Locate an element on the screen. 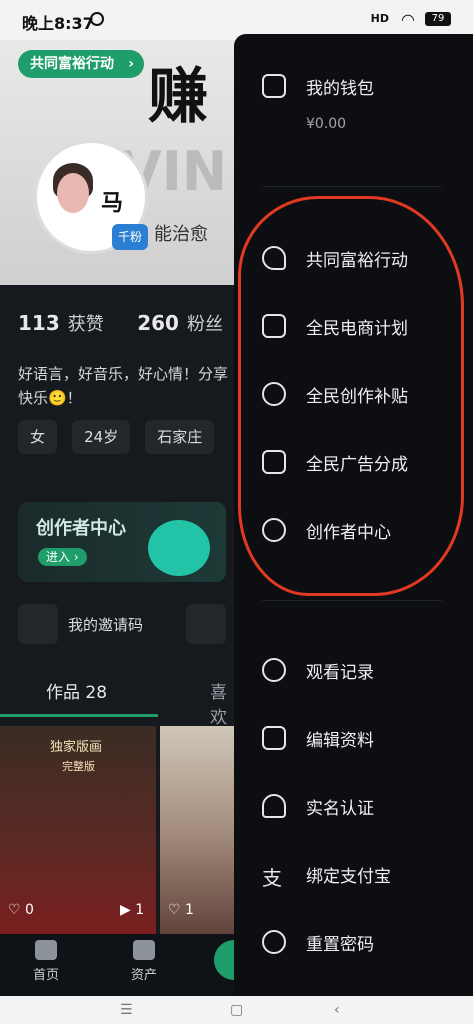 This screenshot has height=1024, width=473. menu-icon: ☰ is located at coordinates (126, 1010).